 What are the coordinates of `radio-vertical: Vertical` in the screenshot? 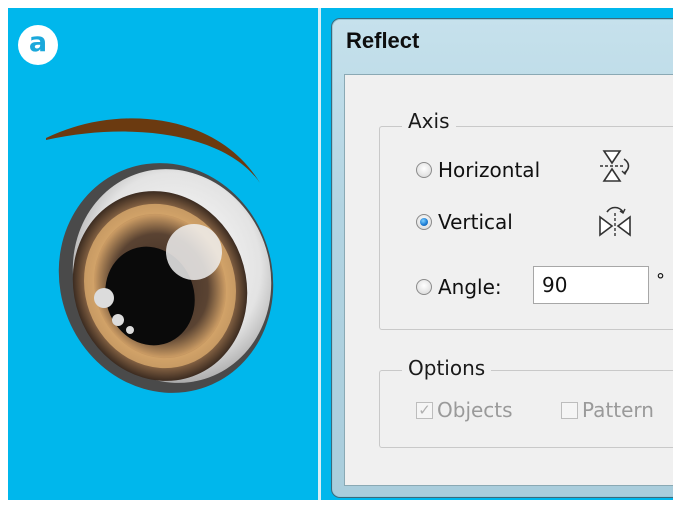 It's located at (464, 222).